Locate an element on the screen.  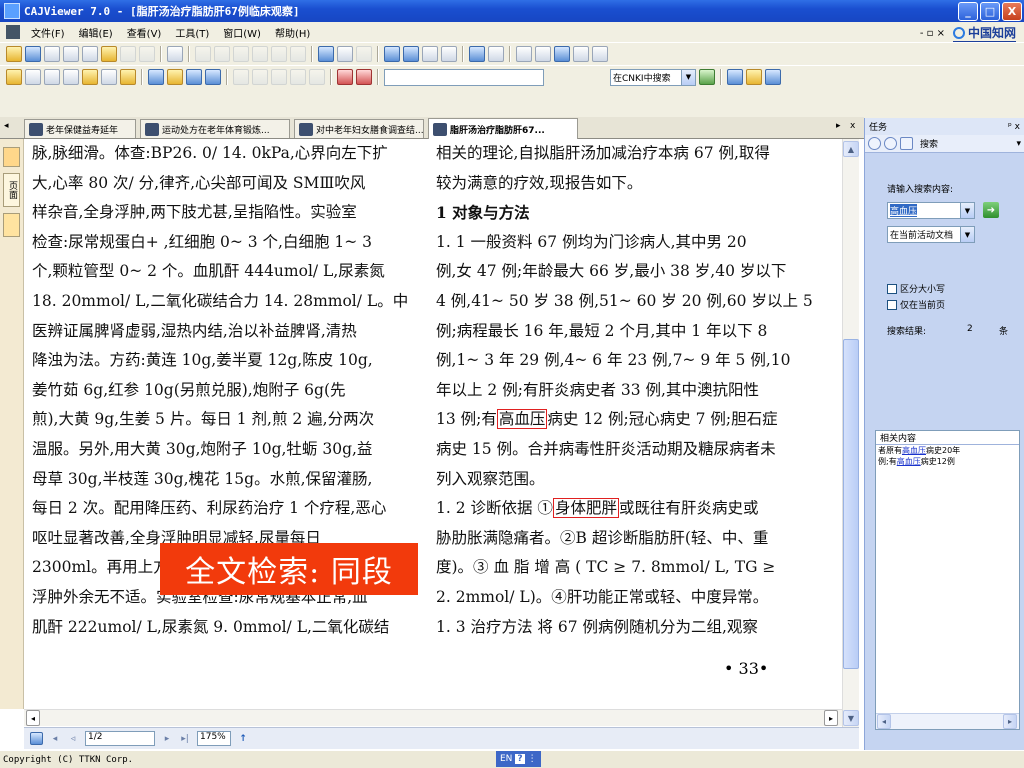
rotate-icon is located at coordinates (345, 54).